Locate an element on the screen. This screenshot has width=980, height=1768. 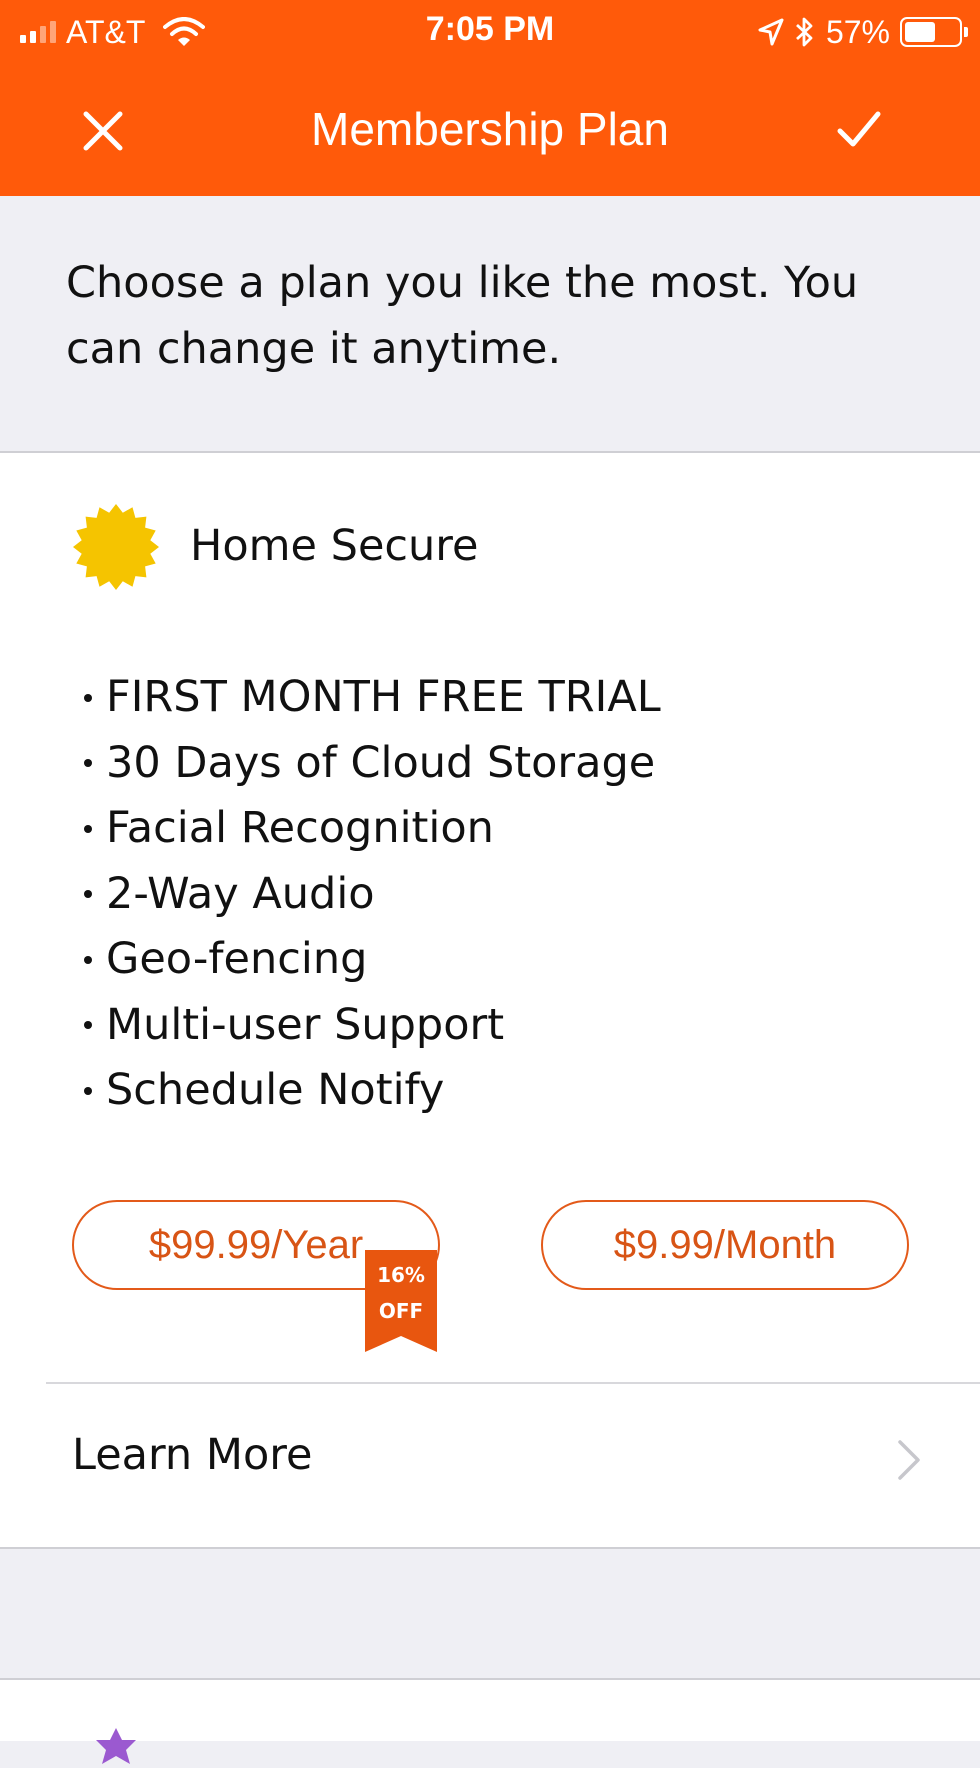
list-item: Schedule Notify is located at coordinates (372, 1091).